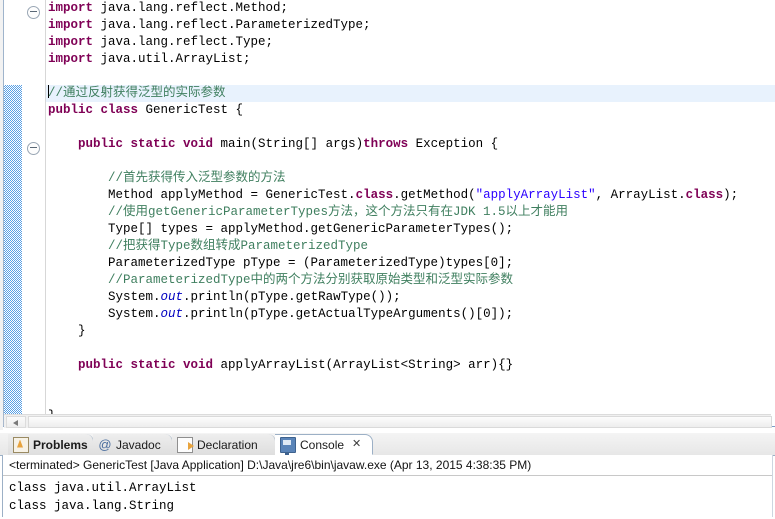 The image size is (775, 519). What do you see at coordinates (103, 488) in the screenshot?
I see `console-output-line: class java.util.ArrayList` at bounding box center [103, 488].